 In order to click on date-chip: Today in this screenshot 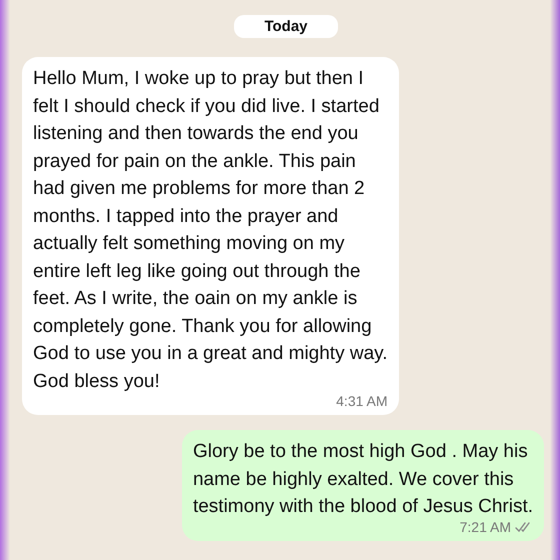, I will do `click(286, 26)`.